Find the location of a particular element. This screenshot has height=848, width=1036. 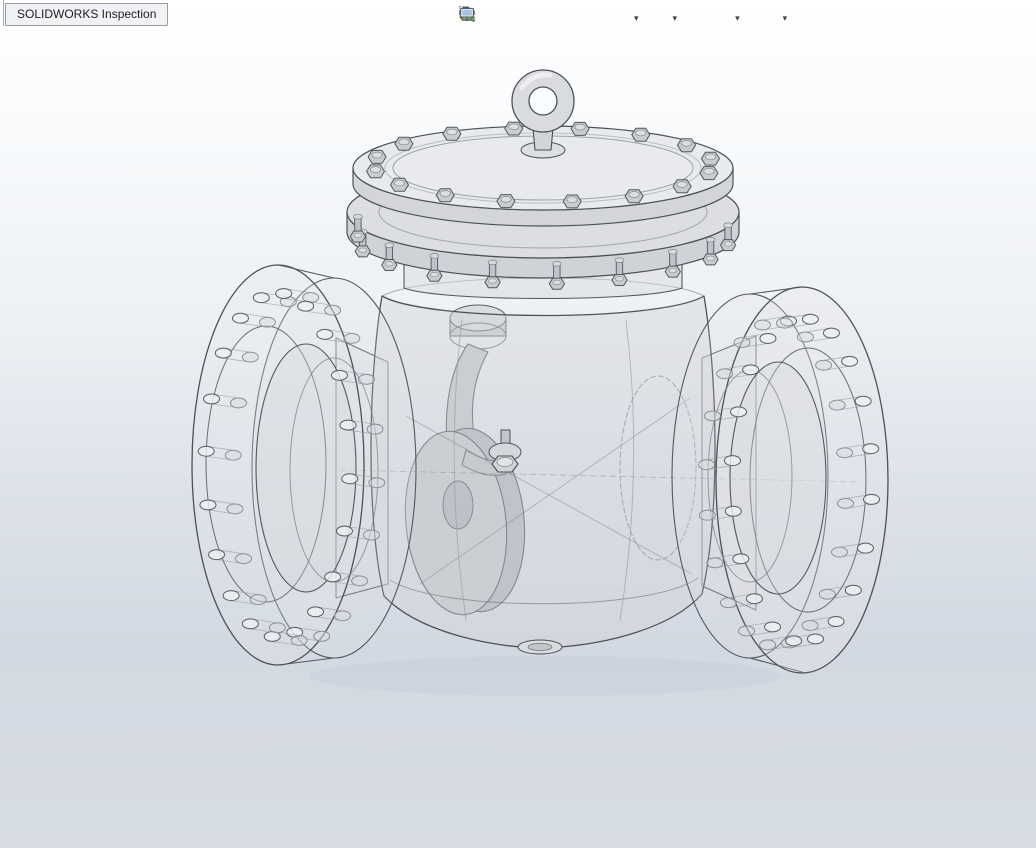

view-settings-button is located at coordinates (620, 18).